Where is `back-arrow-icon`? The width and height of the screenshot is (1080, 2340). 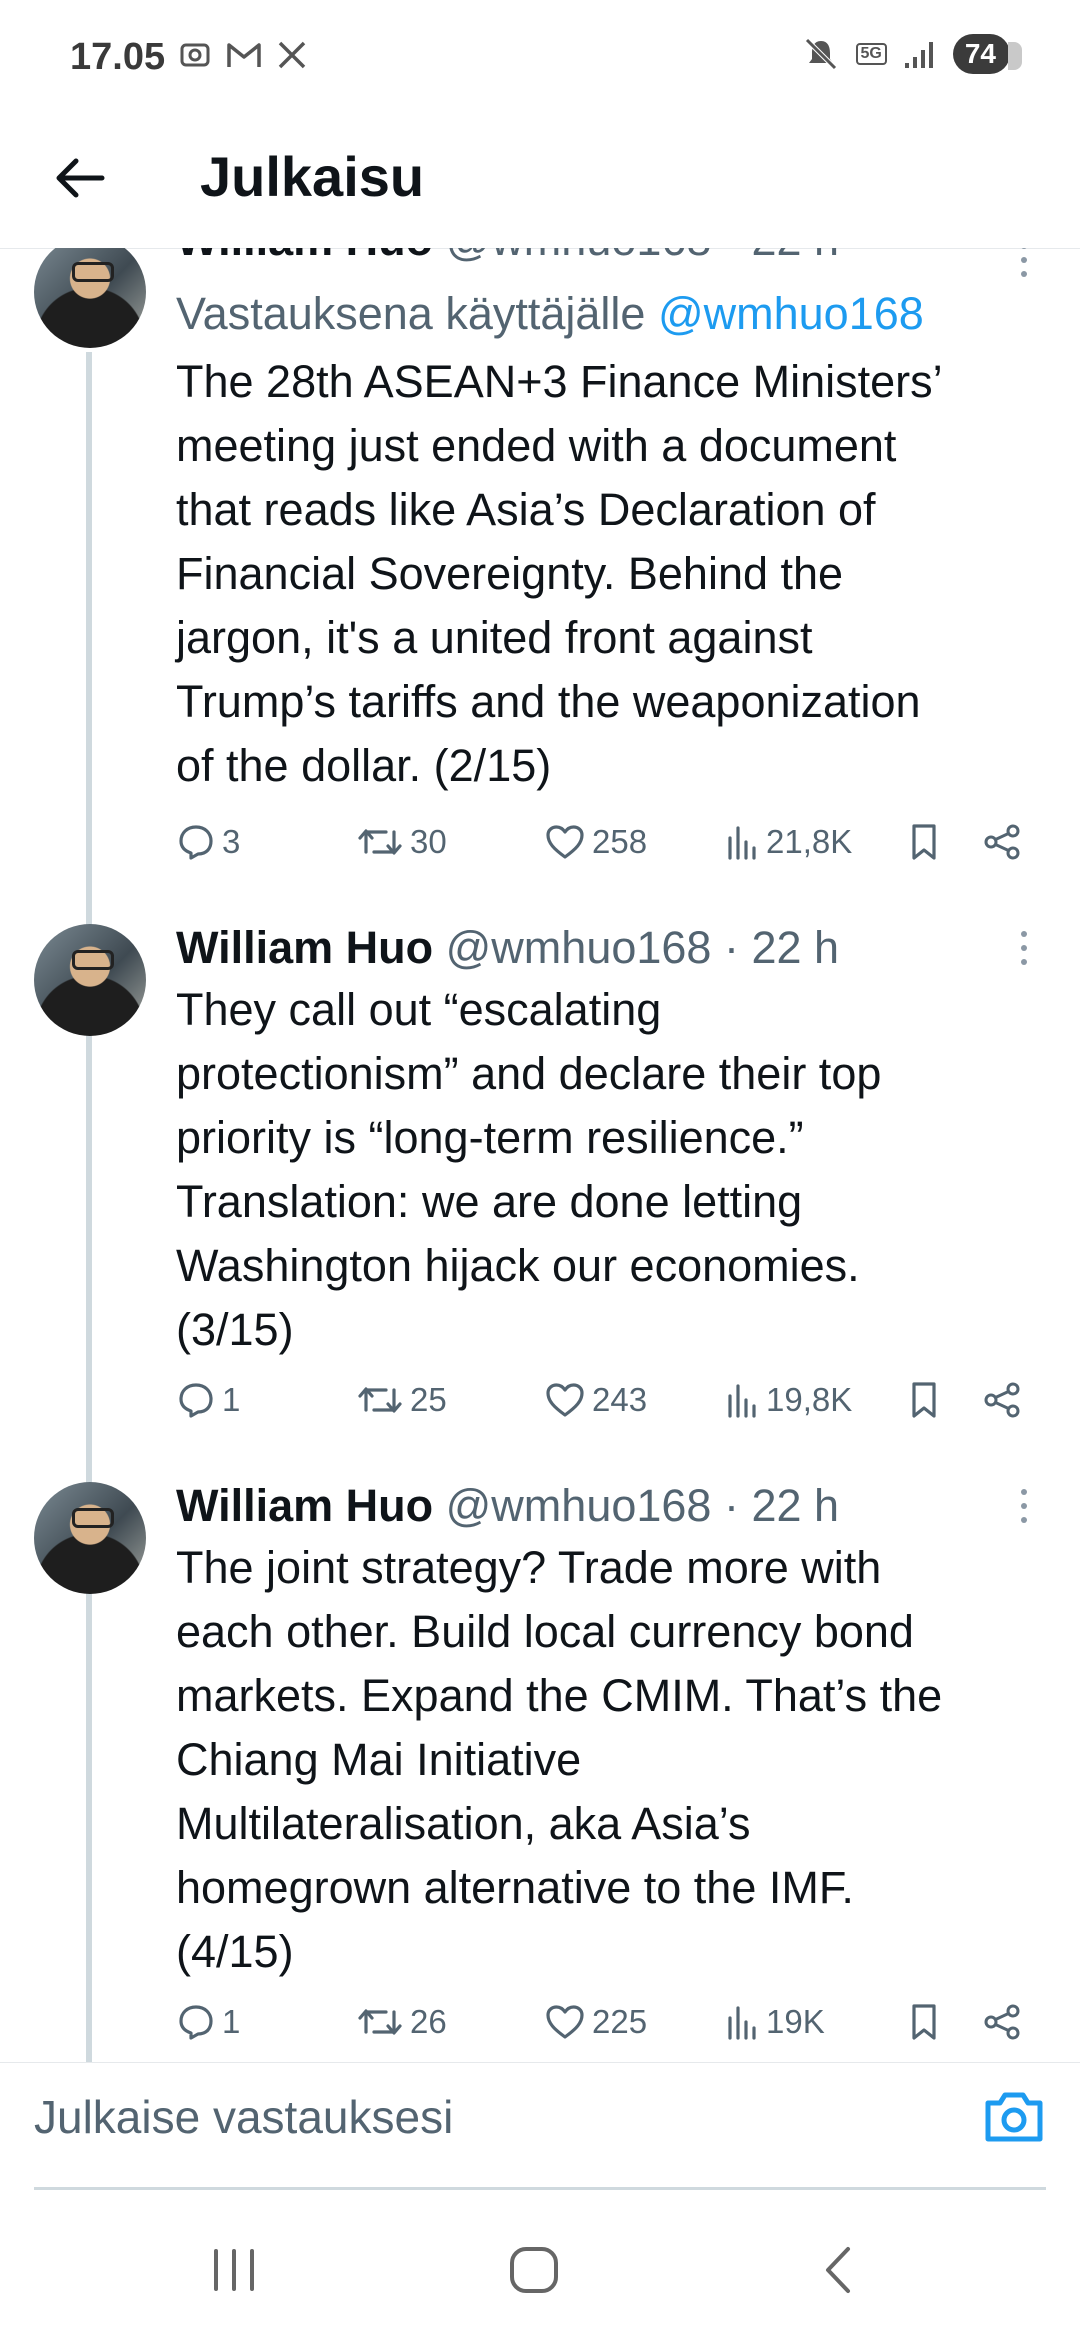
back-arrow-icon is located at coordinates (80, 178).